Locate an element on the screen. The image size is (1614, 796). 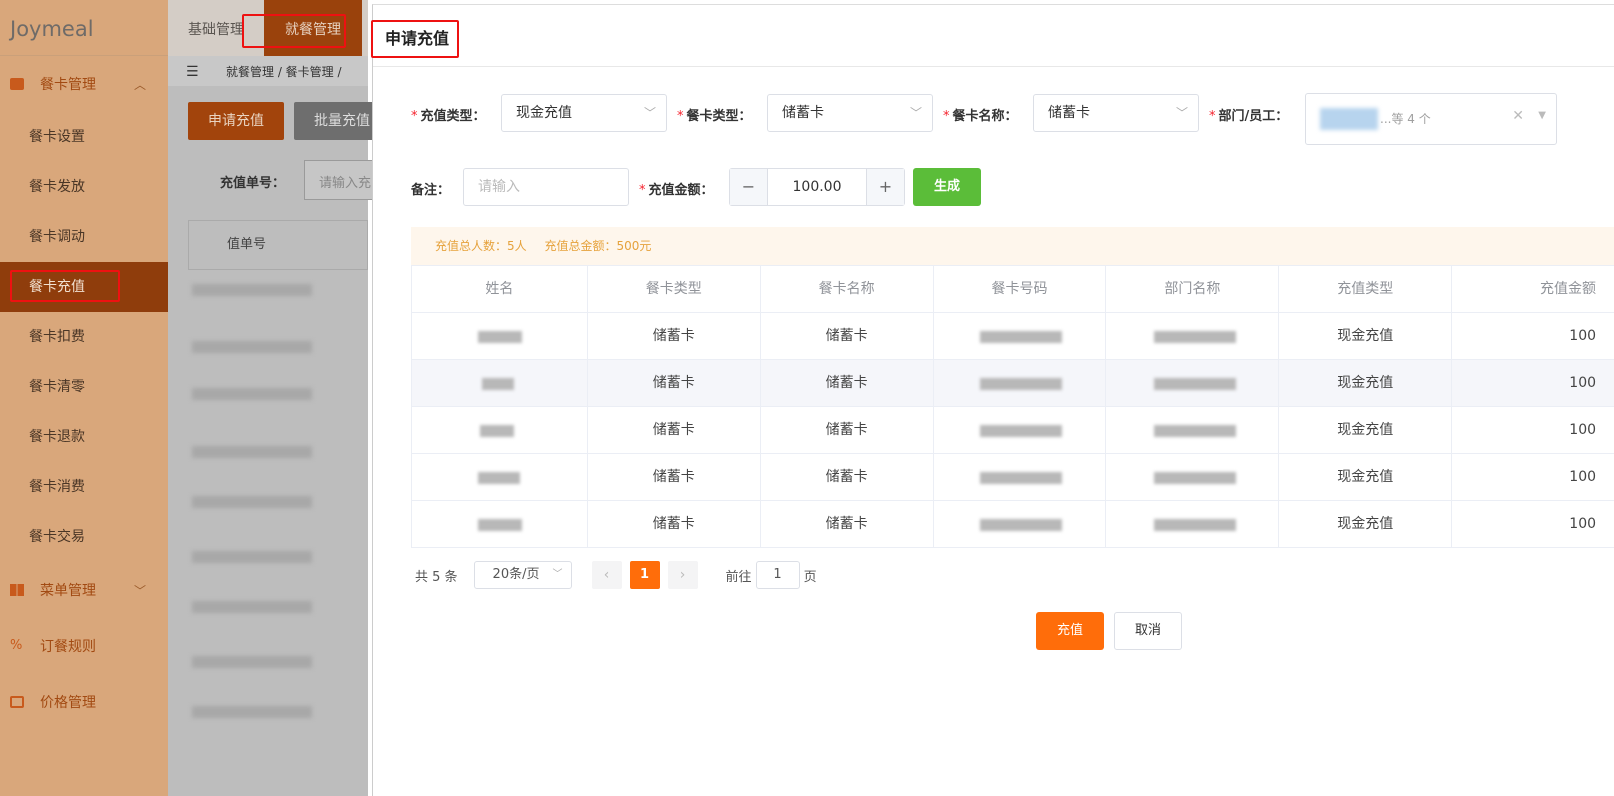
cancel-button: 取消 is located at coordinates (1148, 631).